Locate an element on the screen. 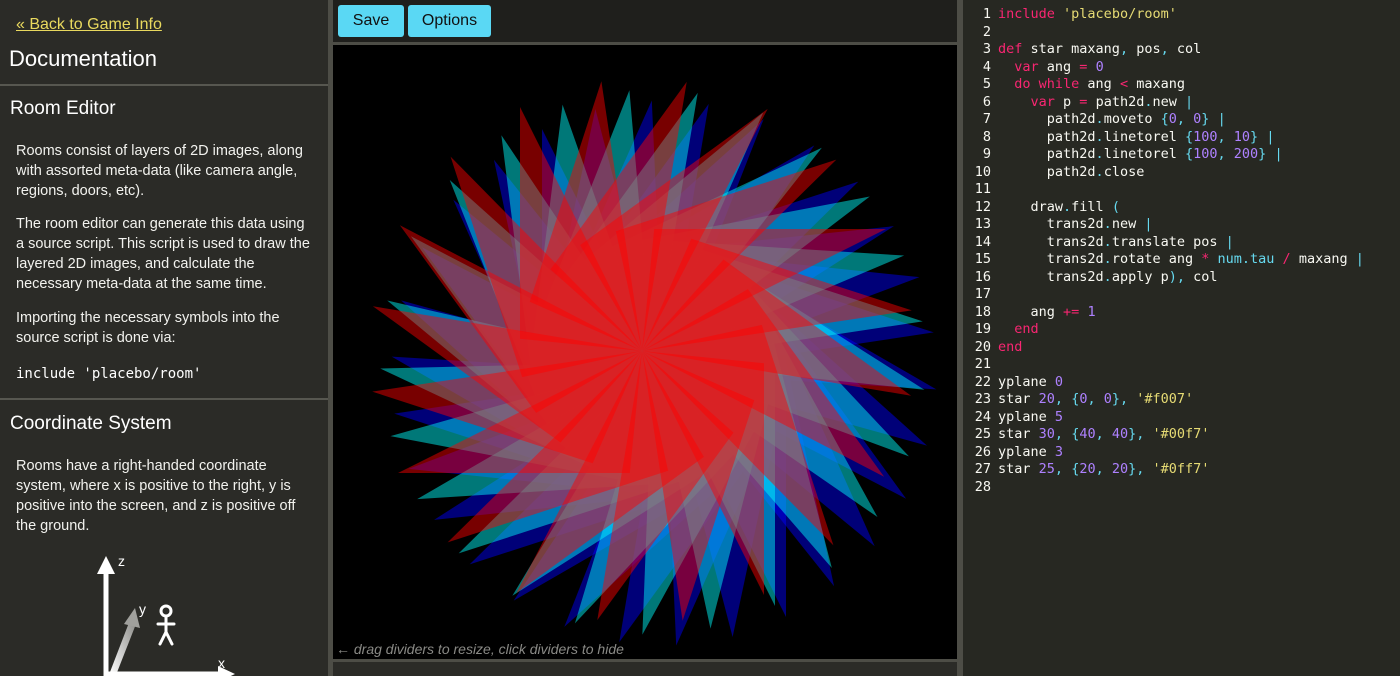 This screenshot has height=676, width=1400. code-line: 19 end is located at coordinates (1163, 330).